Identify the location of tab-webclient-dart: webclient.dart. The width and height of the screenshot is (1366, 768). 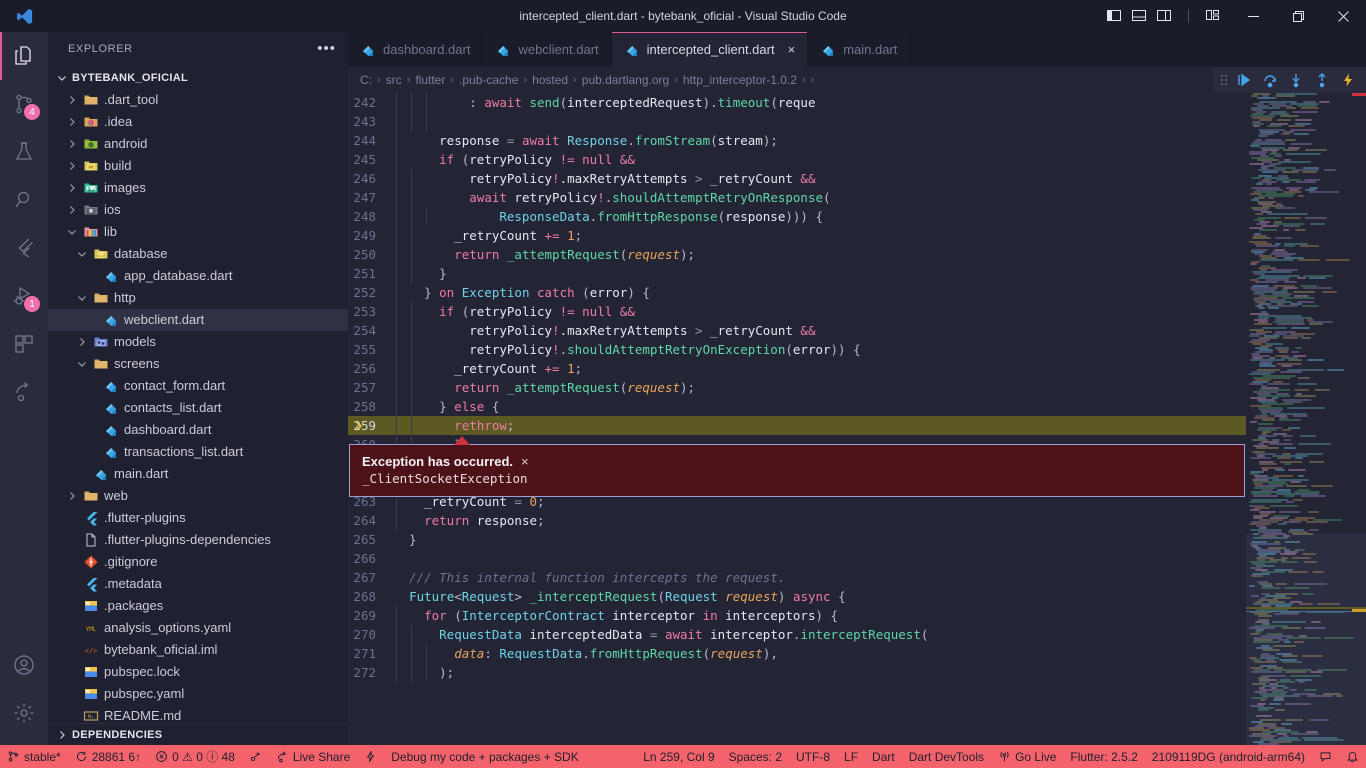
(547, 49).